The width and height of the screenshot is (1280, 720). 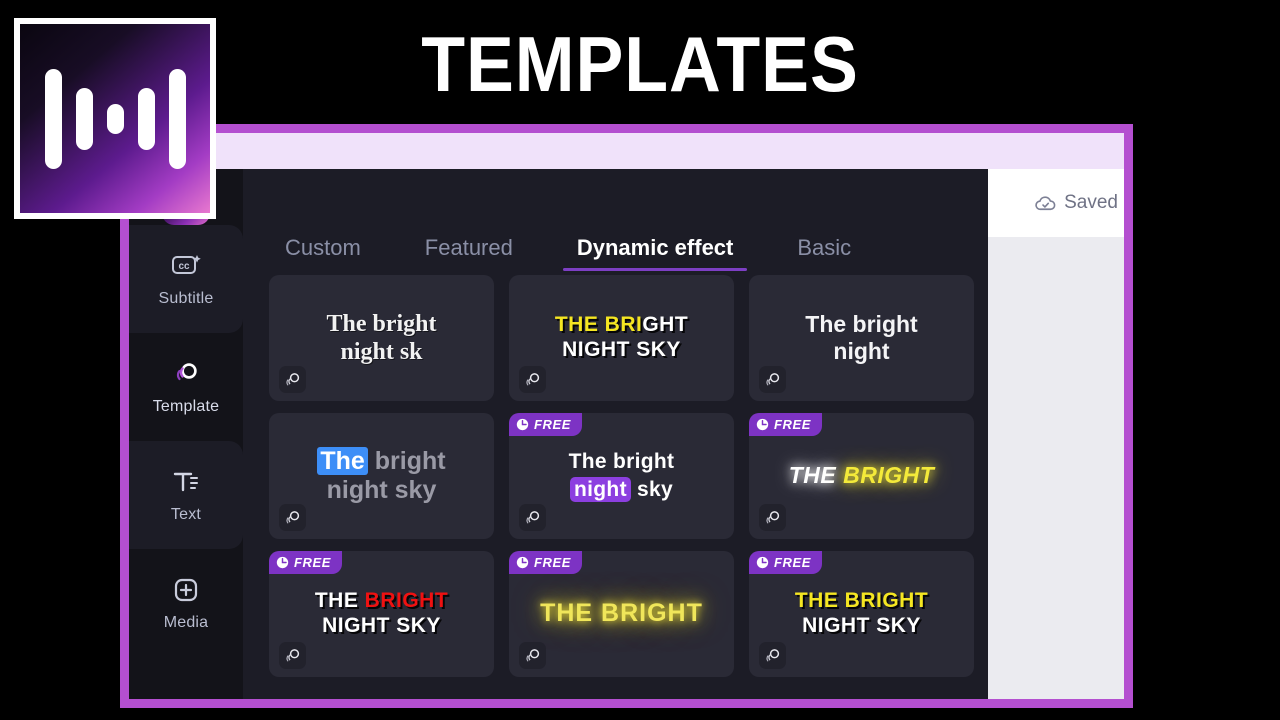 I want to click on save-status-bar: Saved, so click(x=1056, y=203).